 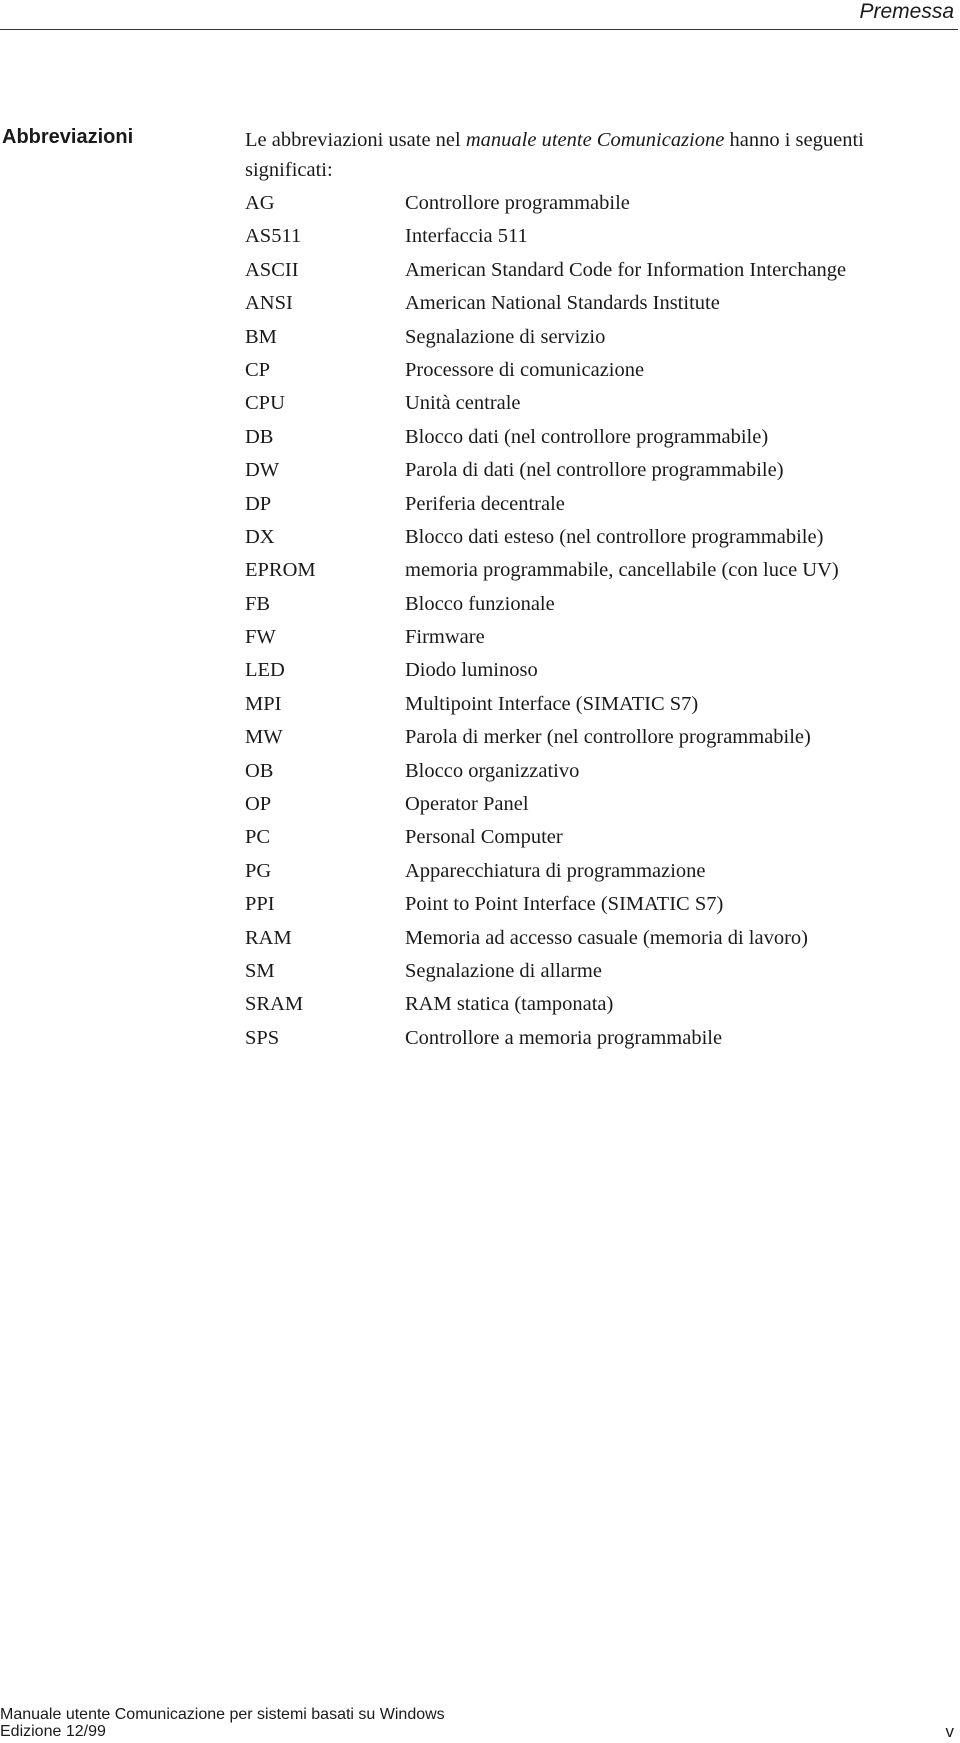 I want to click on abbreviation-term: DW, so click(x=262, y=470).